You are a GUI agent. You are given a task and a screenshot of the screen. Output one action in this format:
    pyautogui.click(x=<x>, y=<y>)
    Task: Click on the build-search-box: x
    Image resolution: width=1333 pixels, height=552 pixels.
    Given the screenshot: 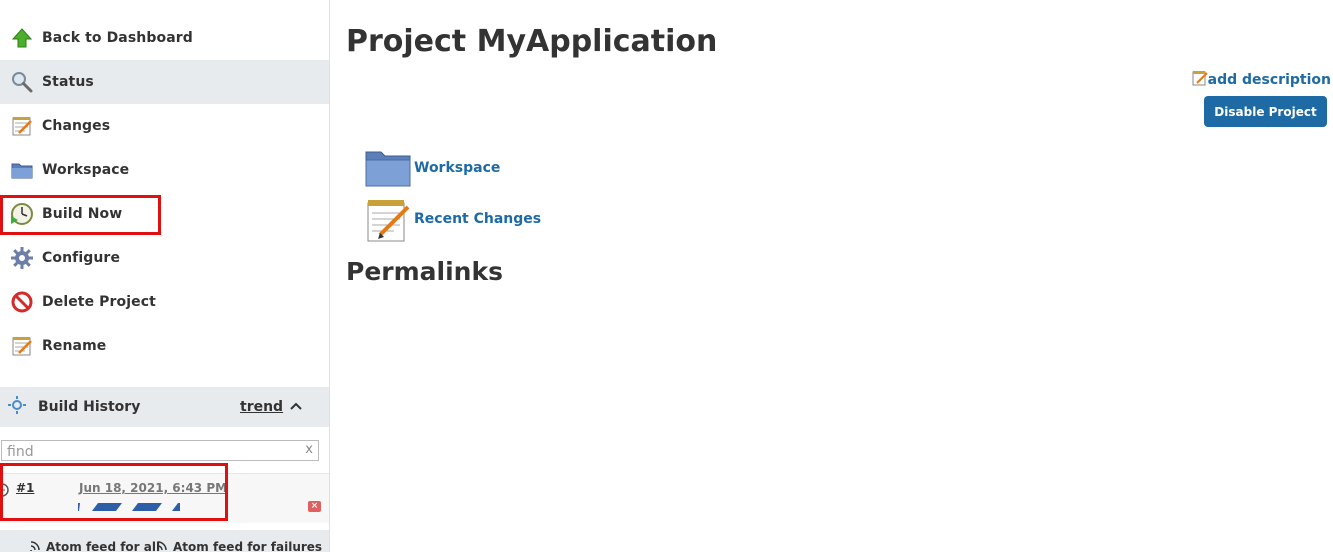 What is the action you would take?
    pyautogui.click(x=160, y=451)
    